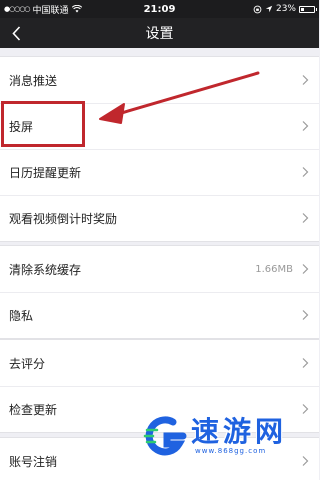 The width and height of the screenshot is (320, 480). Describe the element at coordinates (274, 269) in the screenshot. I see `cache-size-value: 1.66MB` at that location.